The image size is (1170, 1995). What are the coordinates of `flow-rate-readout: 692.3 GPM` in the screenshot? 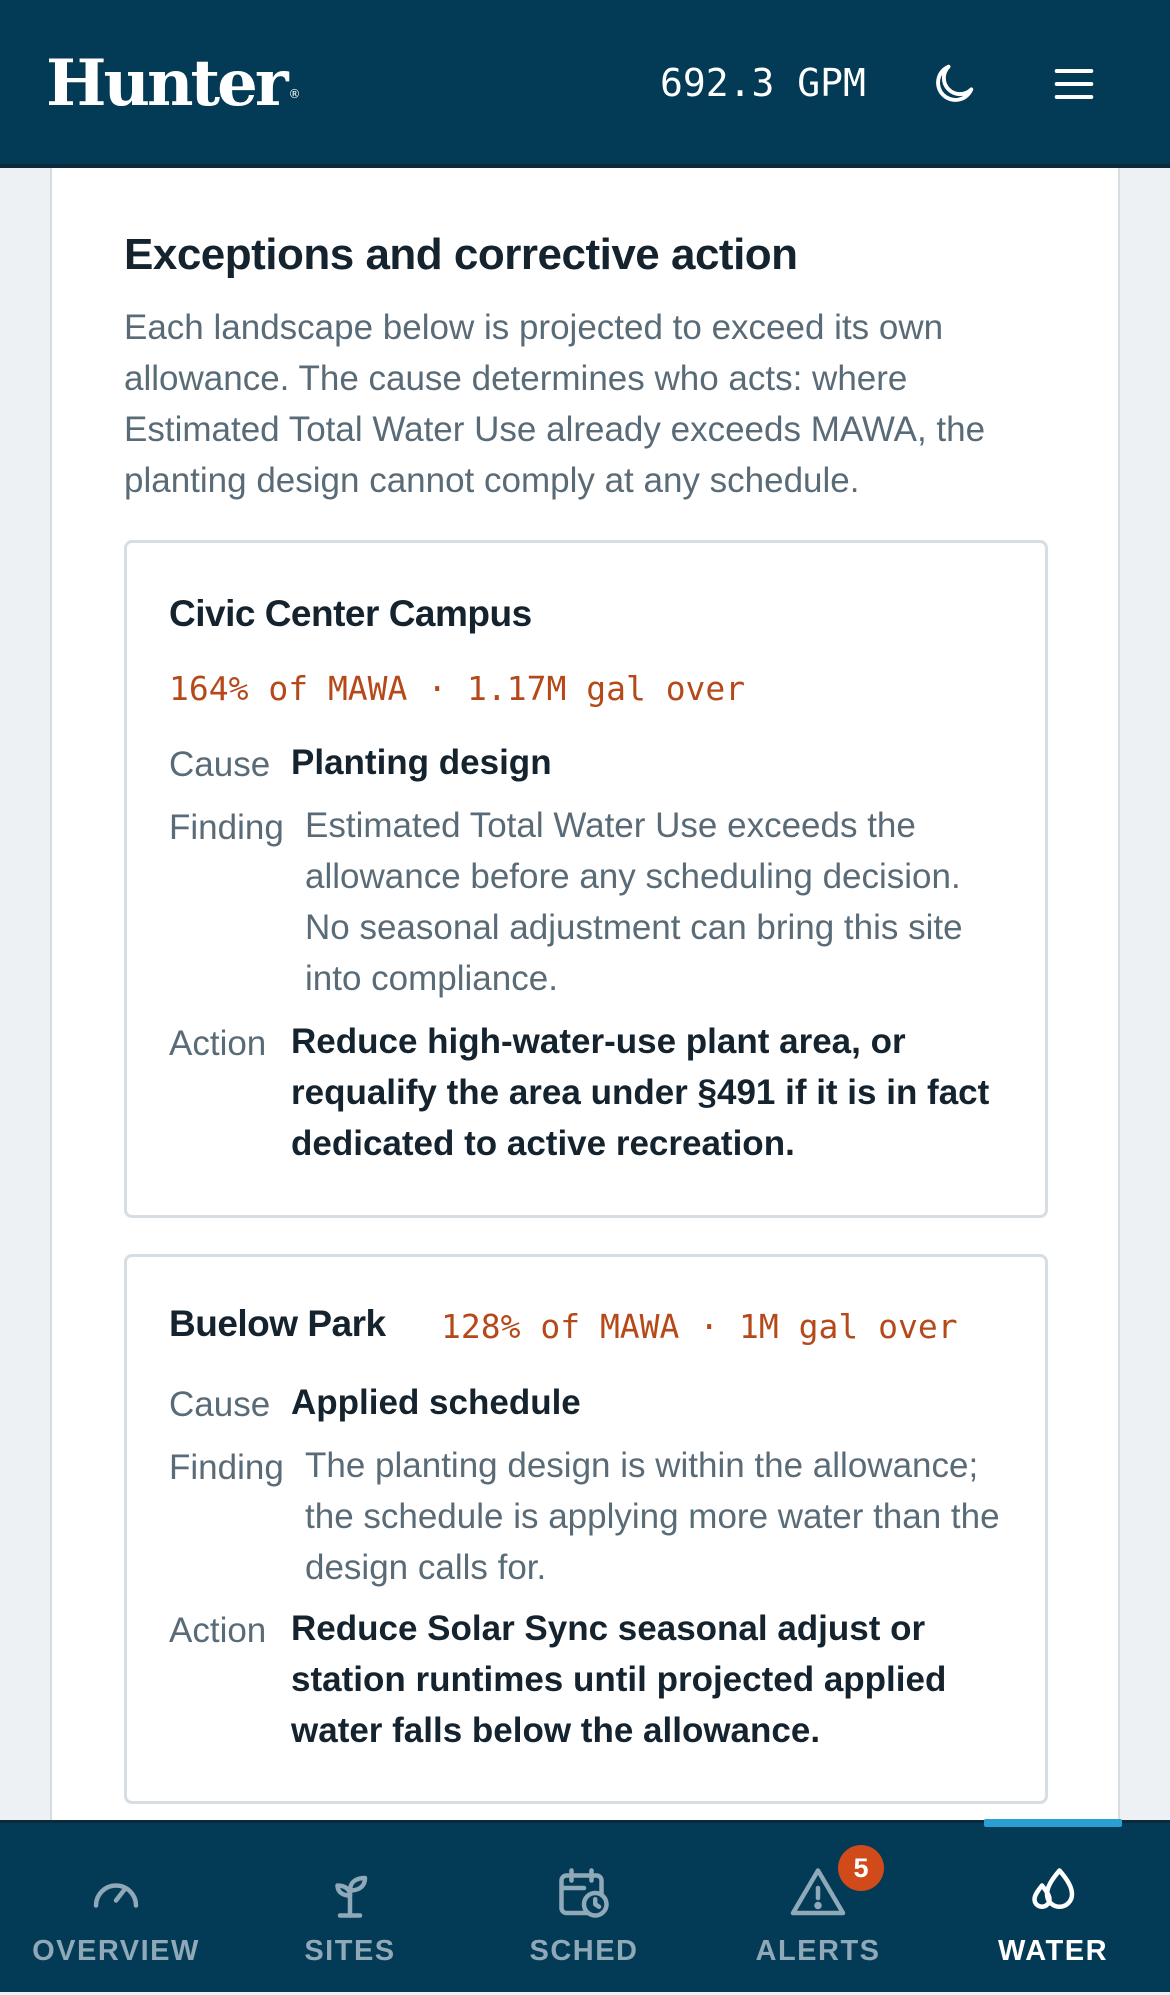 It's located at (763, 83).